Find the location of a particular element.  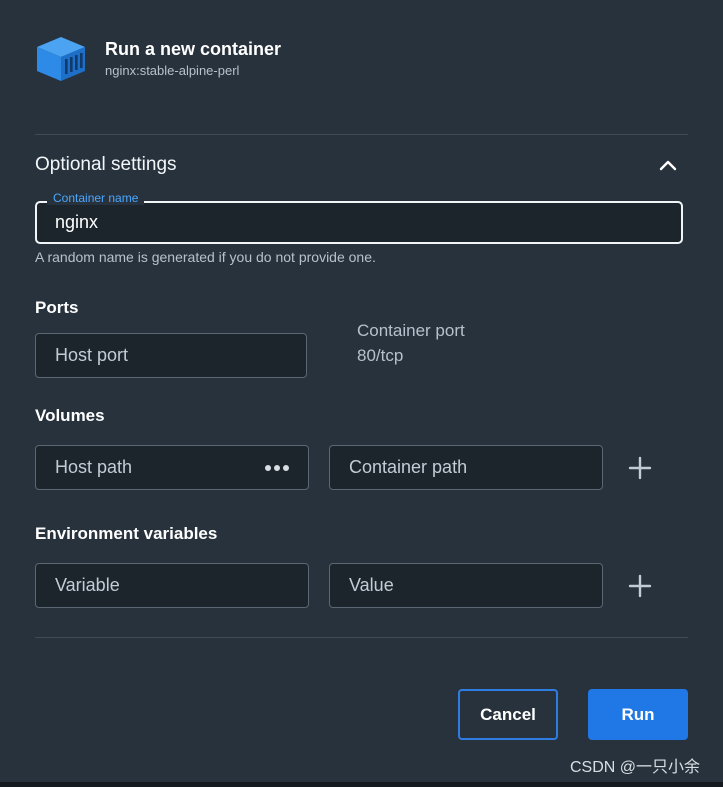

container-name-field is located at coordinates (359, 222).